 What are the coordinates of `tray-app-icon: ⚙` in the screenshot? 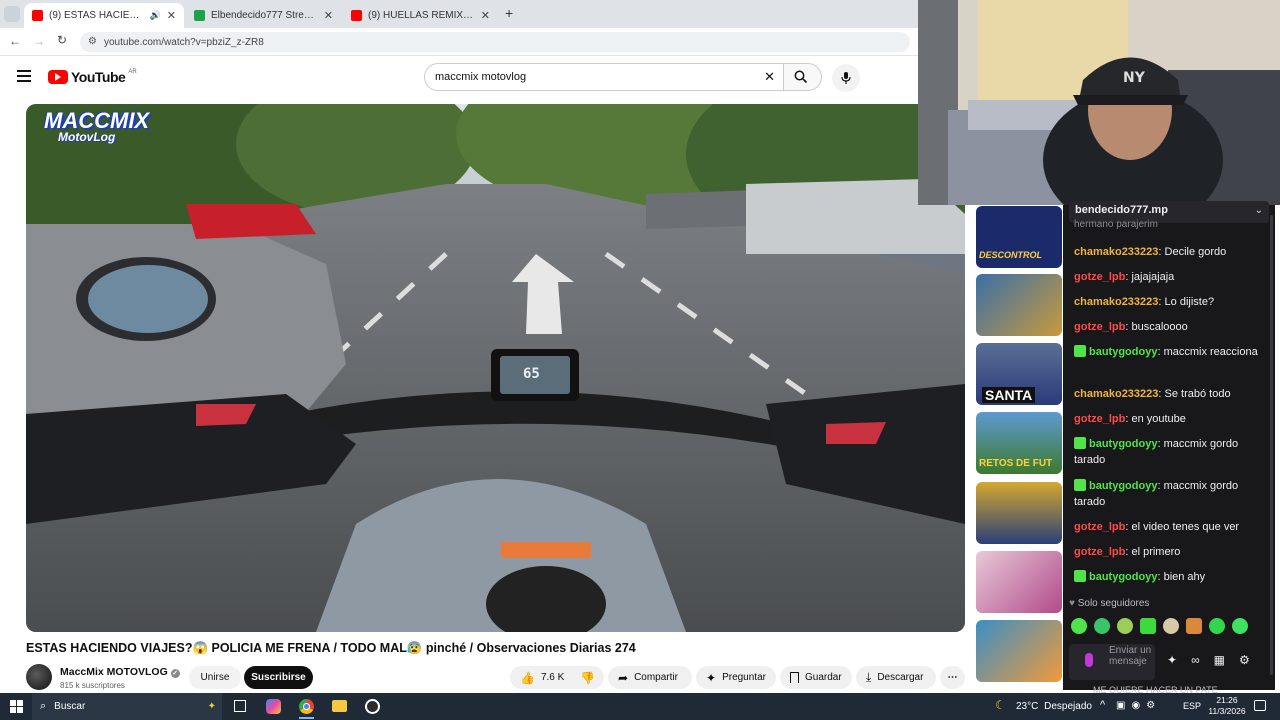 It's located at (1150, 705).